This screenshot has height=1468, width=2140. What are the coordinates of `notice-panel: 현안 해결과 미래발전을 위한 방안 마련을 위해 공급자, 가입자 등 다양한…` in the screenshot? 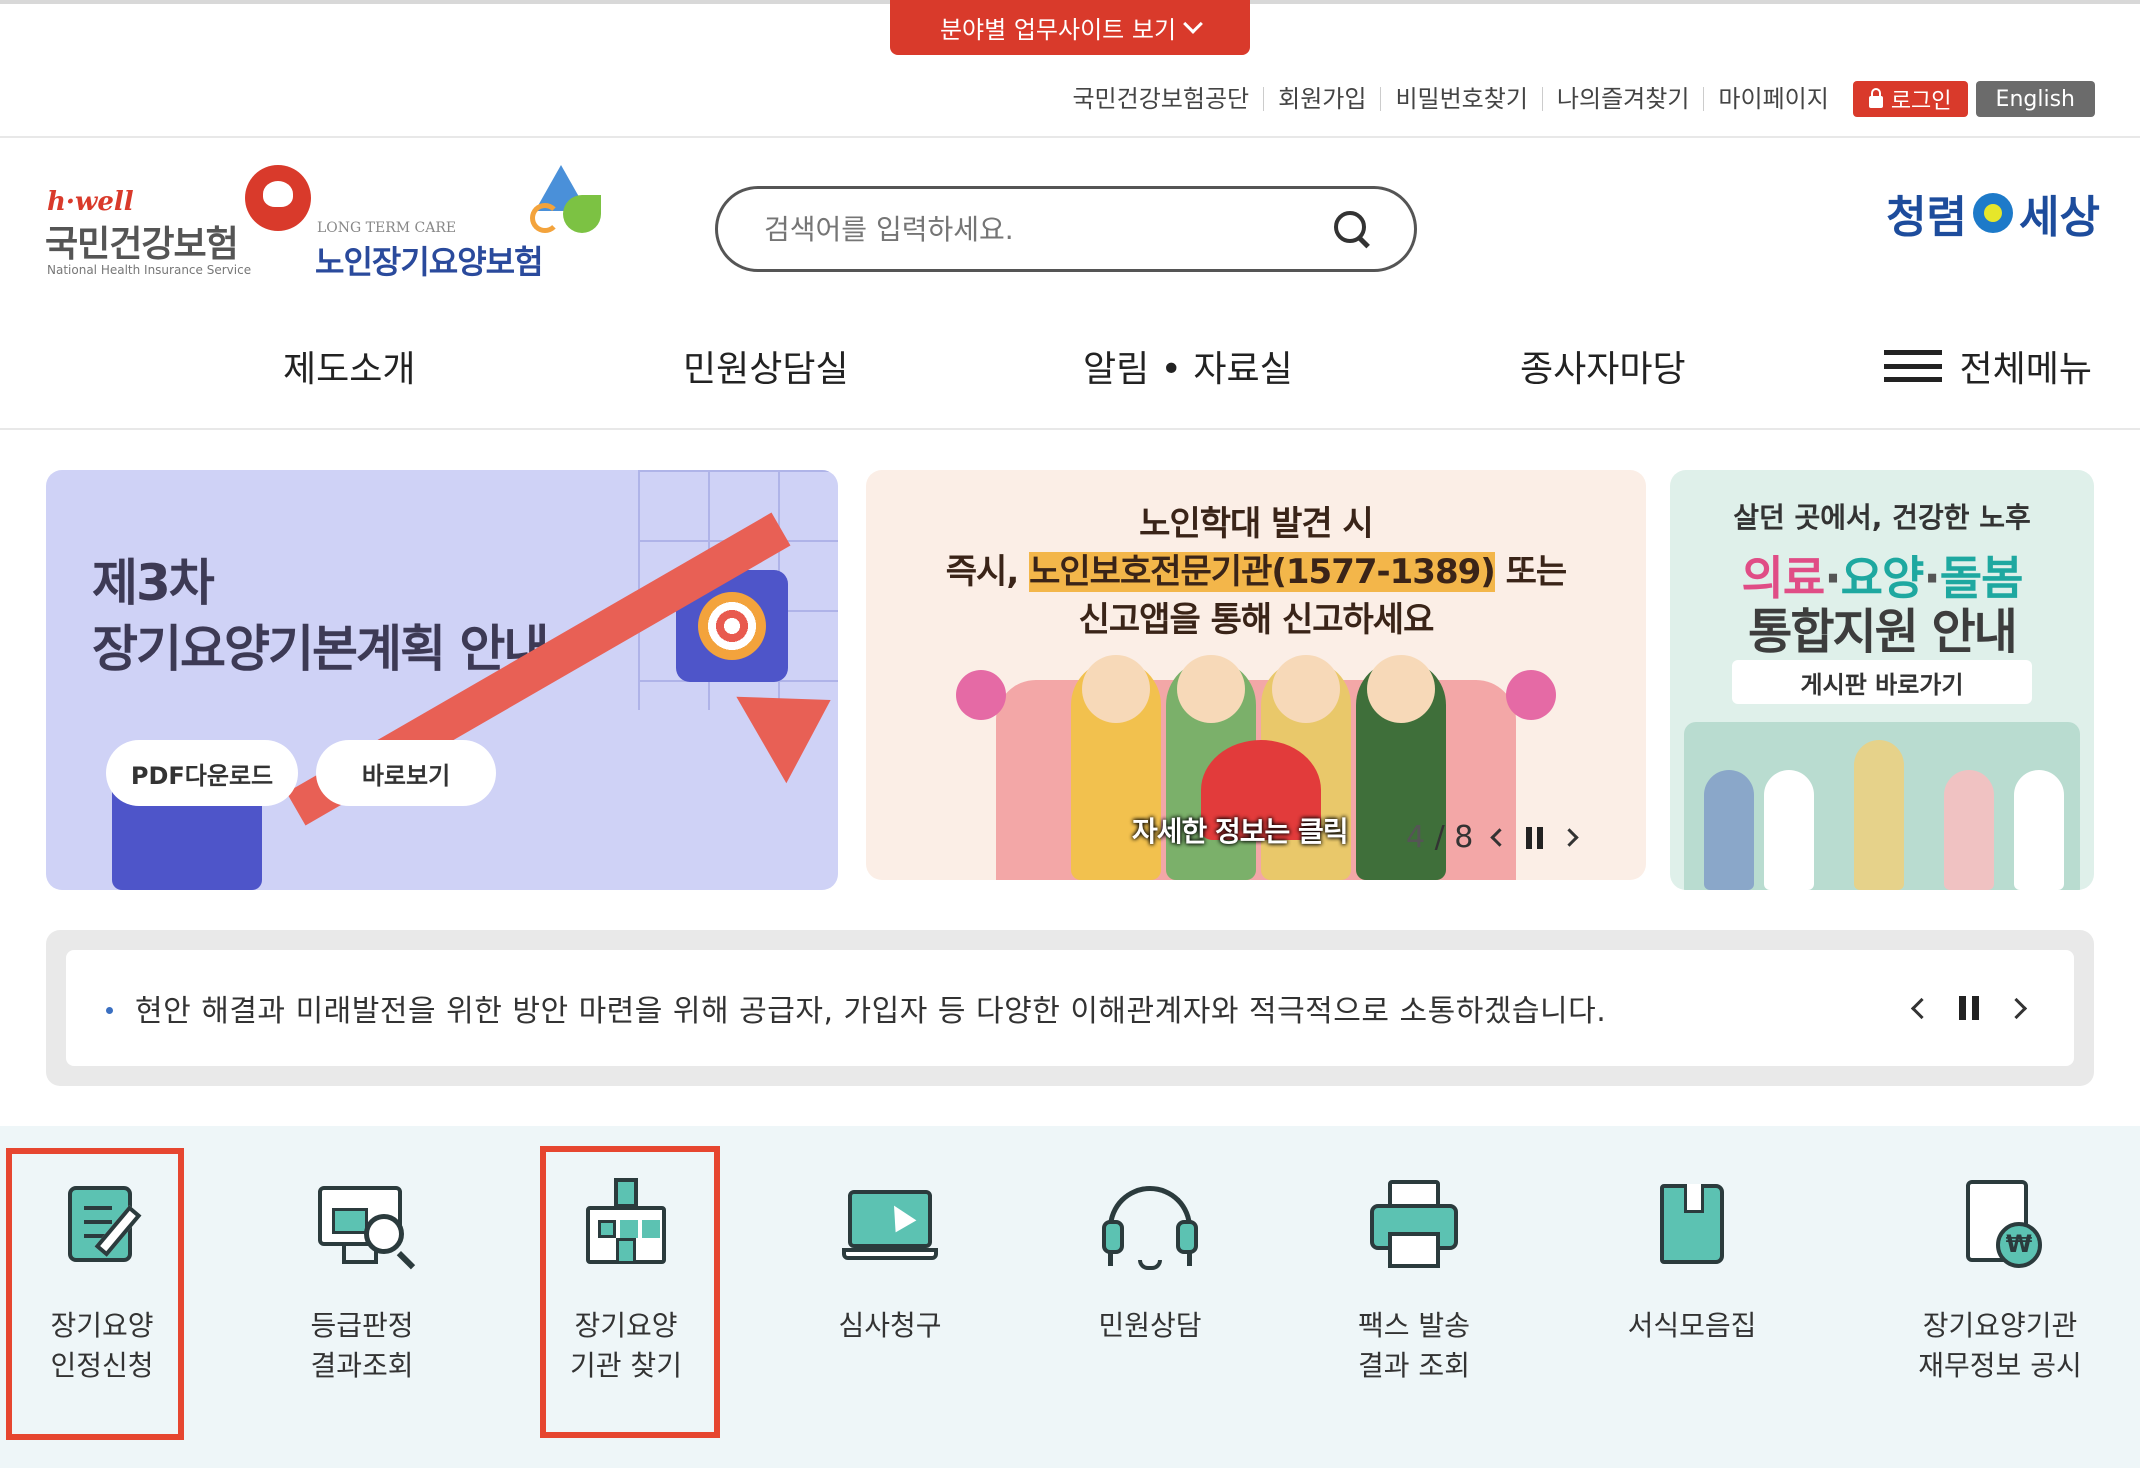 It's located at (1070, 1008).